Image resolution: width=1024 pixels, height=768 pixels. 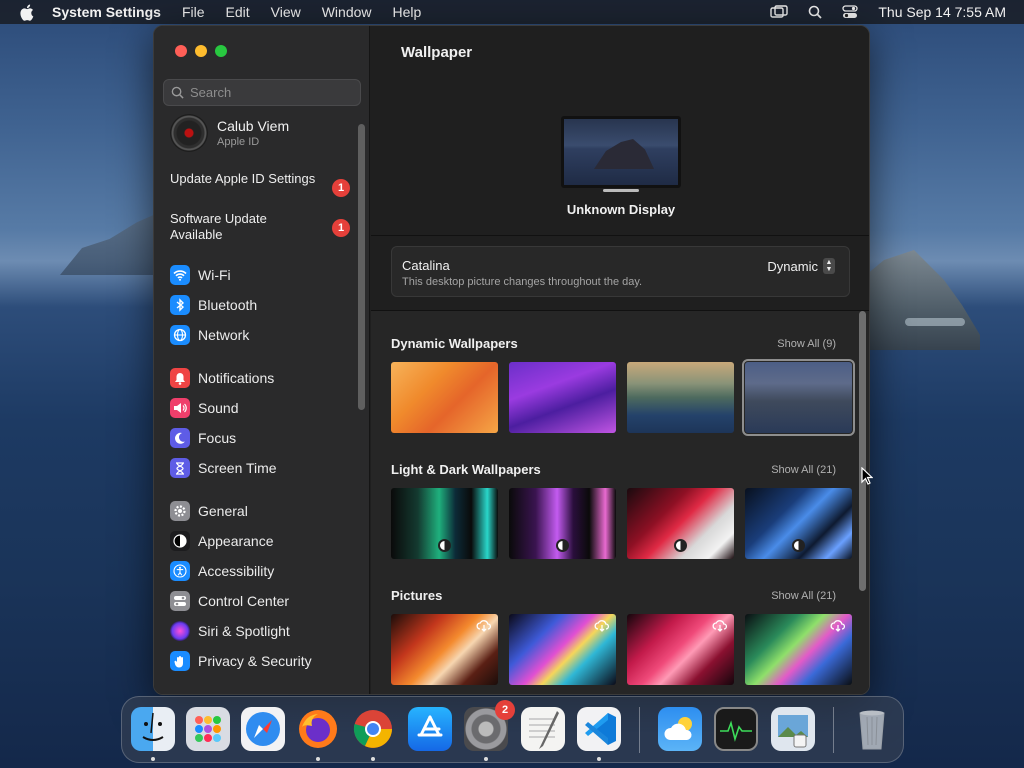 What do you see at coordinates (180, 305) in the screenshot?
I see `bluetooth-icon` at bounding box center [180, 305].